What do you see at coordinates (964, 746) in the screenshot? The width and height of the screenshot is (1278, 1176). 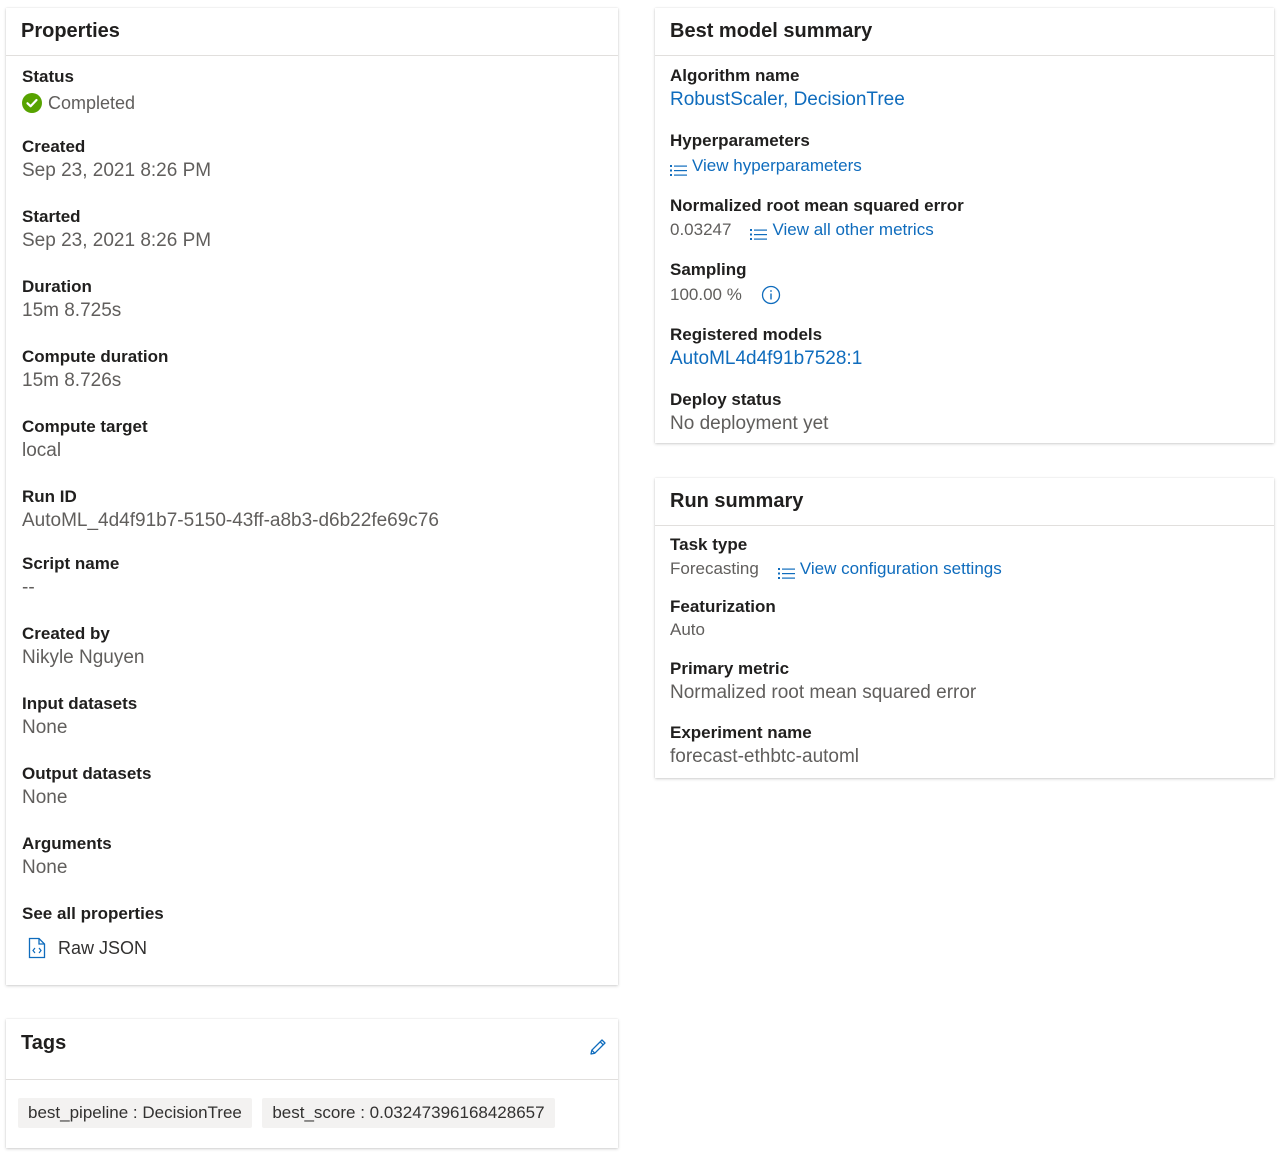 I see `experiment-name-field: Experiment name forecast-ethbtc-automl` at bounding box center [964, 746].